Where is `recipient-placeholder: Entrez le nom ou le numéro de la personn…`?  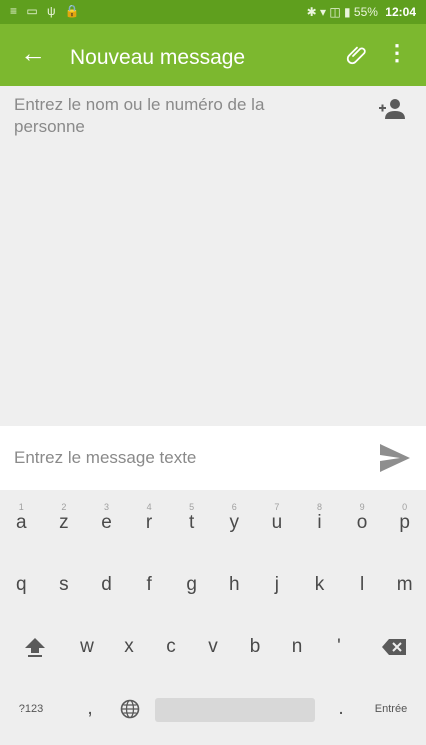 recipient-placeholder: Entrez le nom ou le numéro de la personn… is located at coordinates (139, 115).